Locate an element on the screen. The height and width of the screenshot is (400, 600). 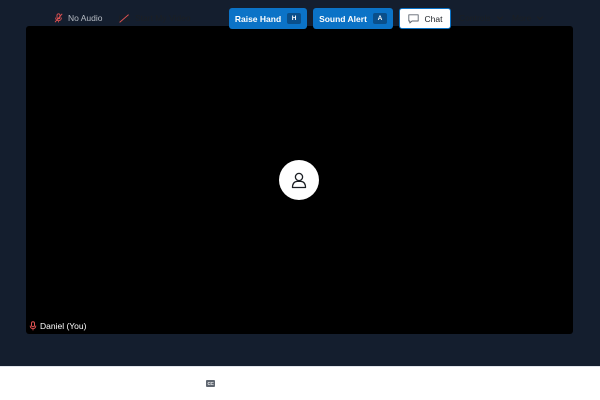
meeting-toolbar is located at coordinates (300, 383).